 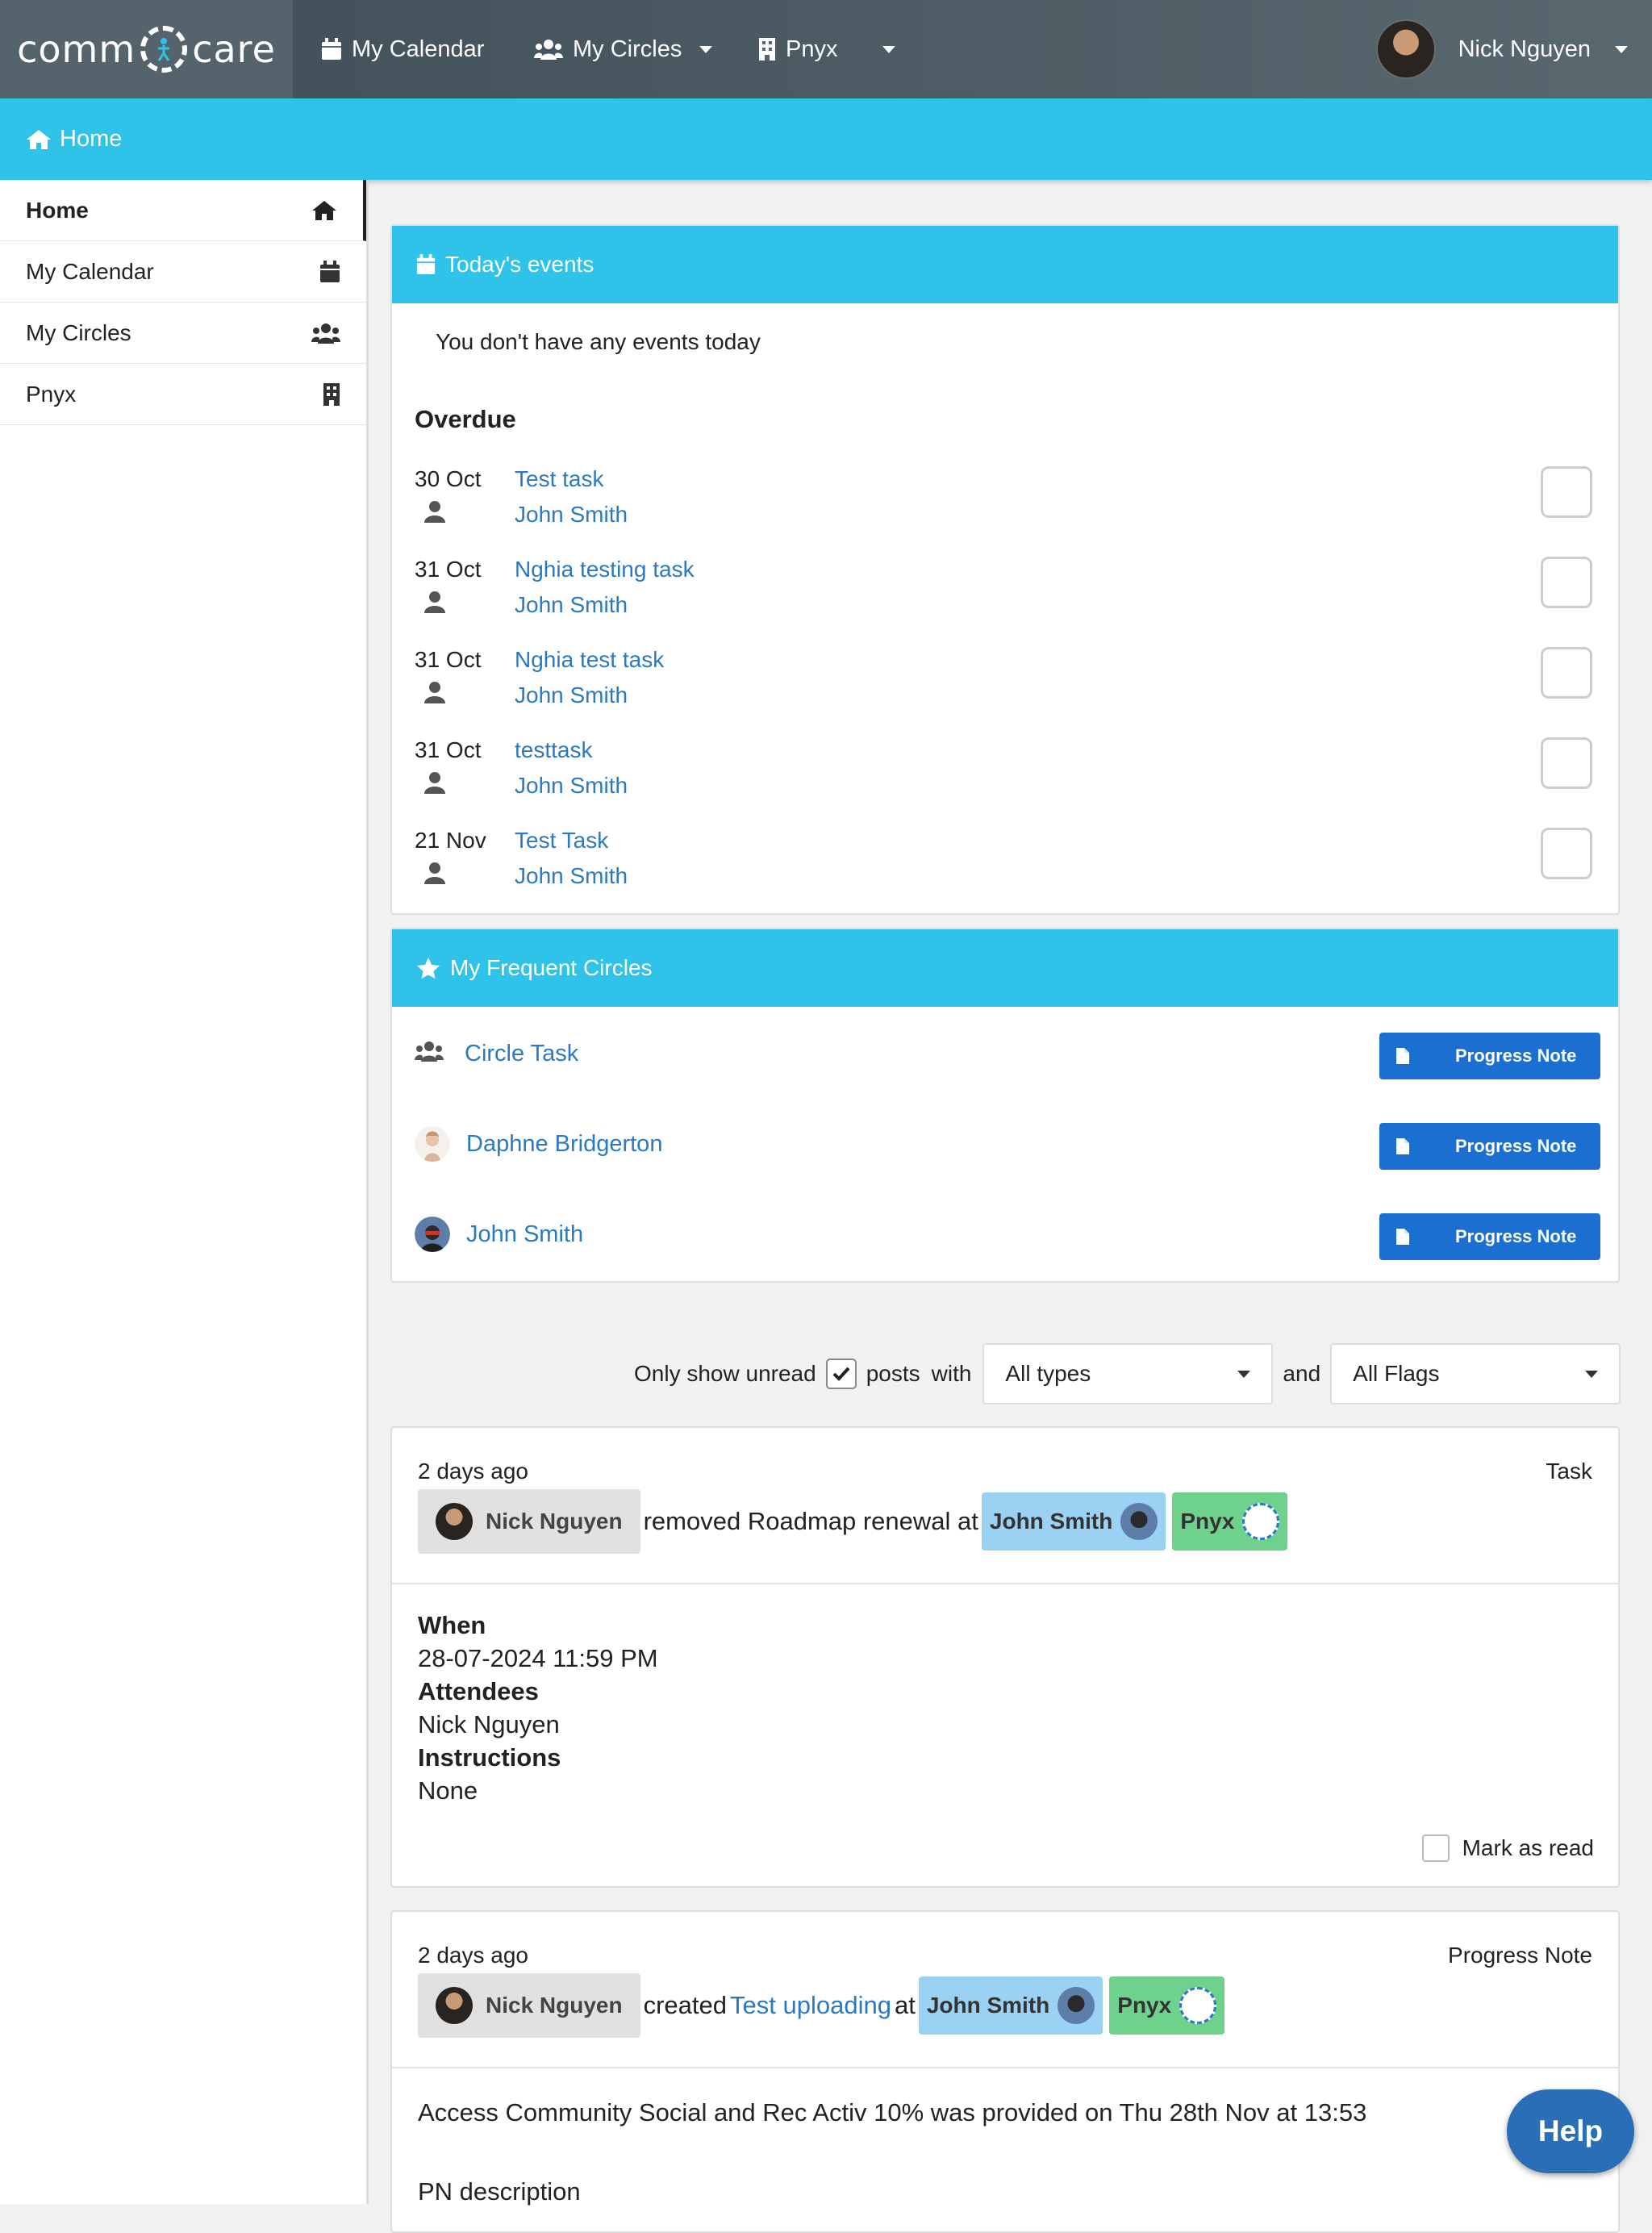 I want to click on circle-link: Circle Task, so click(x=521, y=1054).